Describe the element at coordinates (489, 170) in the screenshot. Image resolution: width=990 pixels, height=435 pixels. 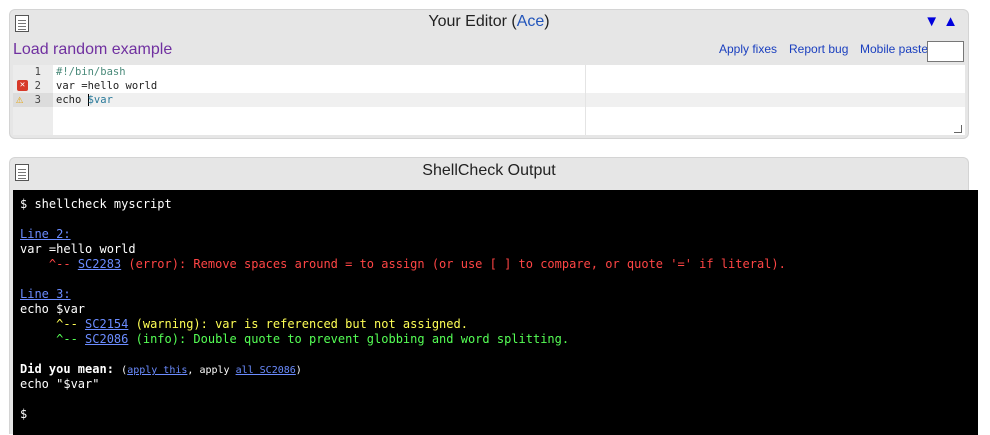
I see `output-title: ShellCheck Output` at that location.